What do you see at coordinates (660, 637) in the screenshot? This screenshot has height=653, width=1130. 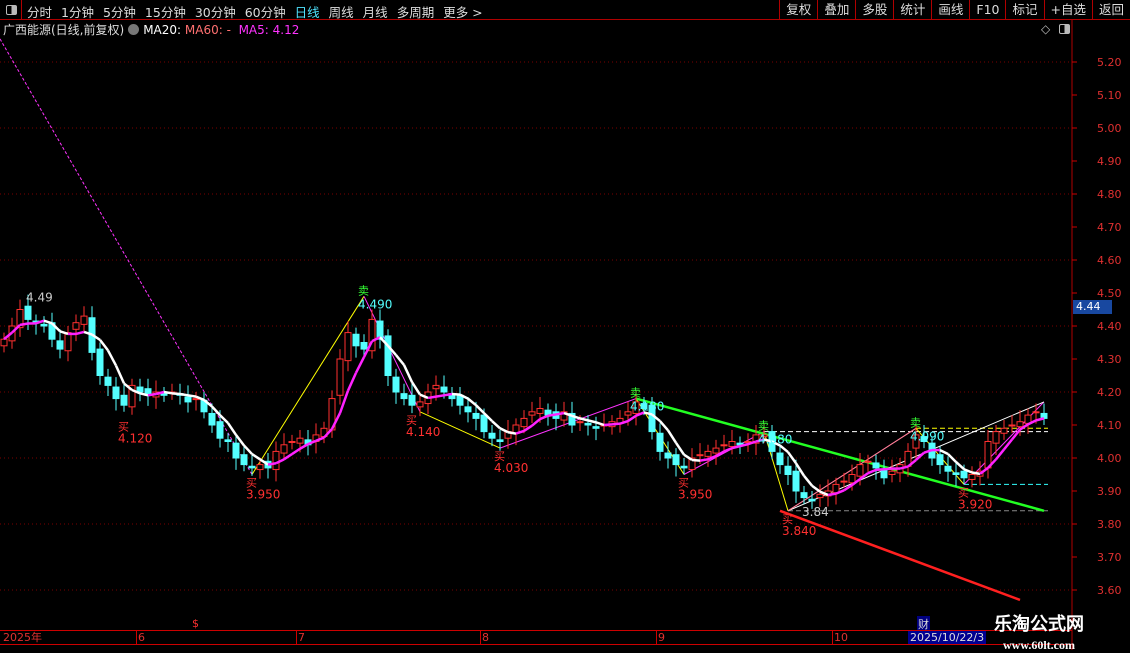 I see `x-axis-label: 9` at bounding box center [660, 637].